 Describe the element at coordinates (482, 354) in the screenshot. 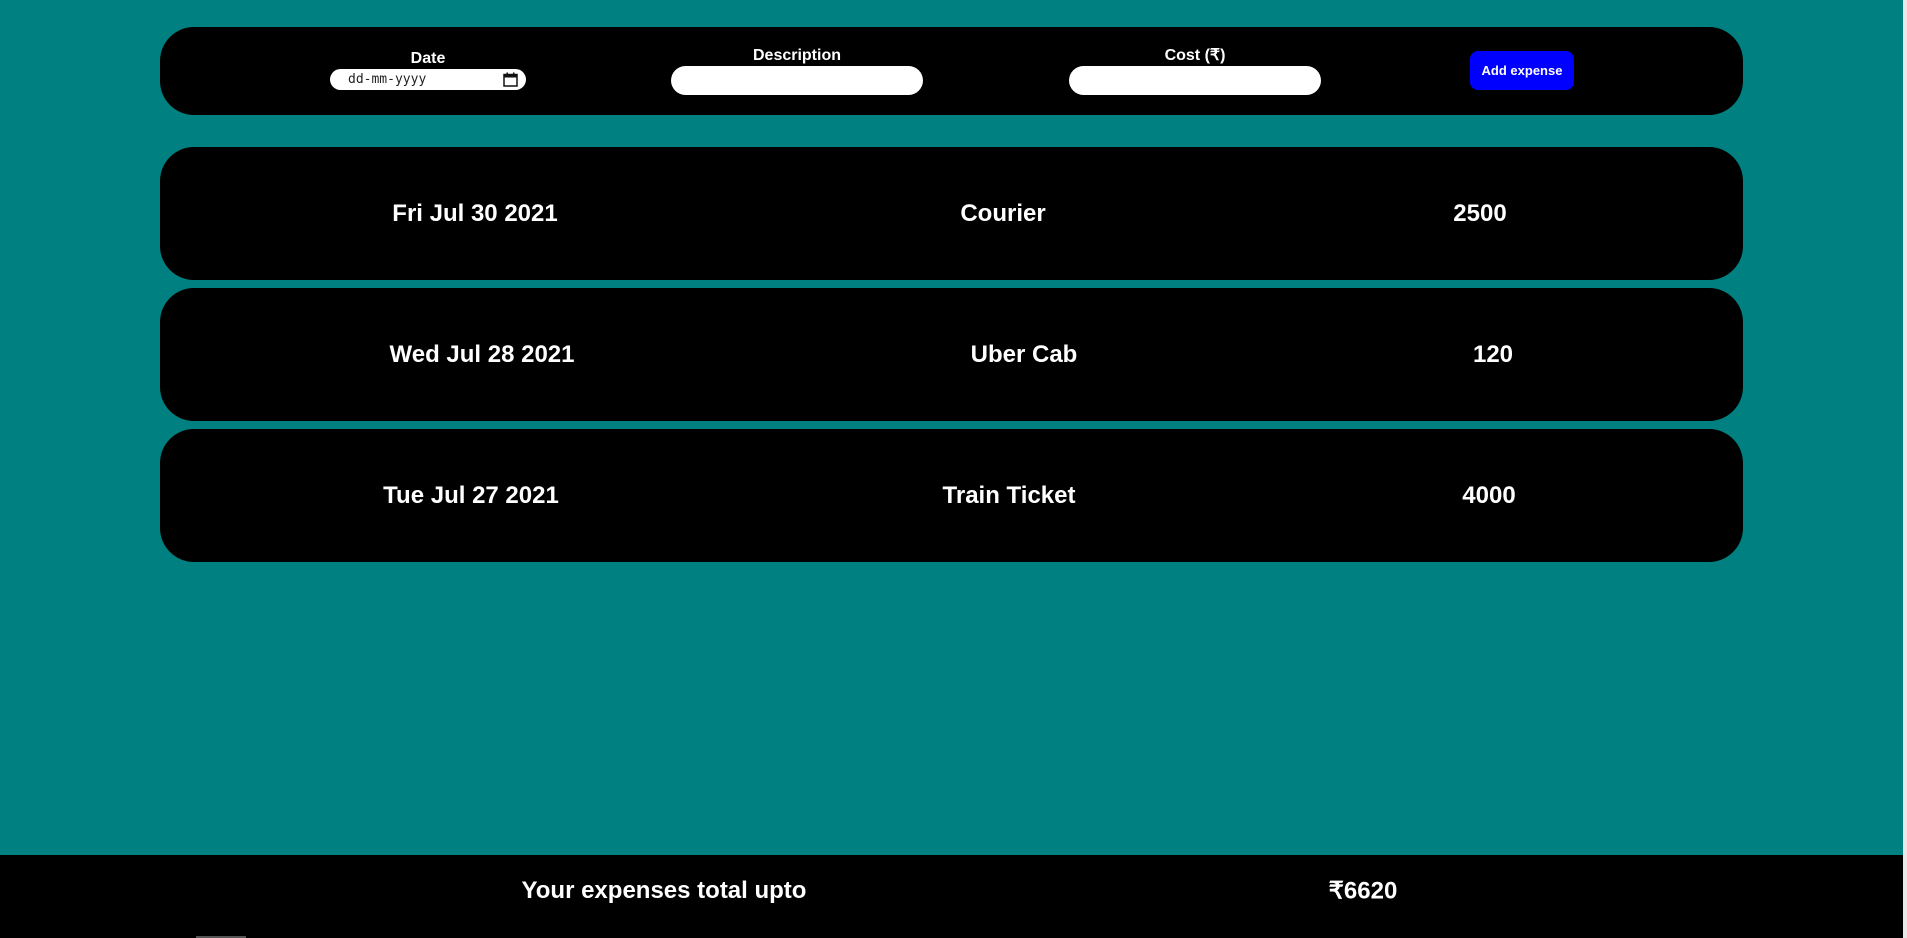

I see `expense-date: Wed Jul 28 2021` at that location.